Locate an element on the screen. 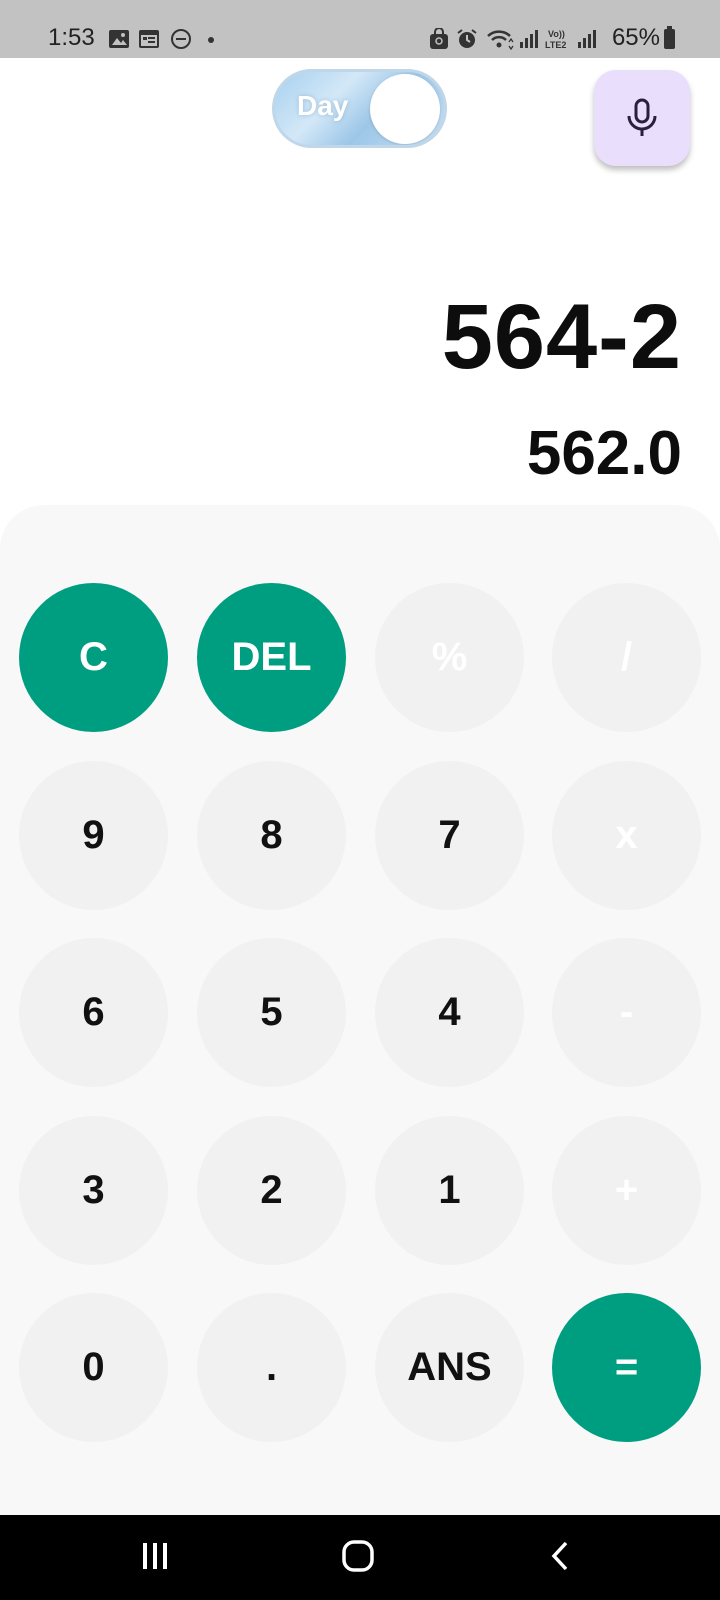  svg-text: Vo)) is located at coordinates (556, 34).